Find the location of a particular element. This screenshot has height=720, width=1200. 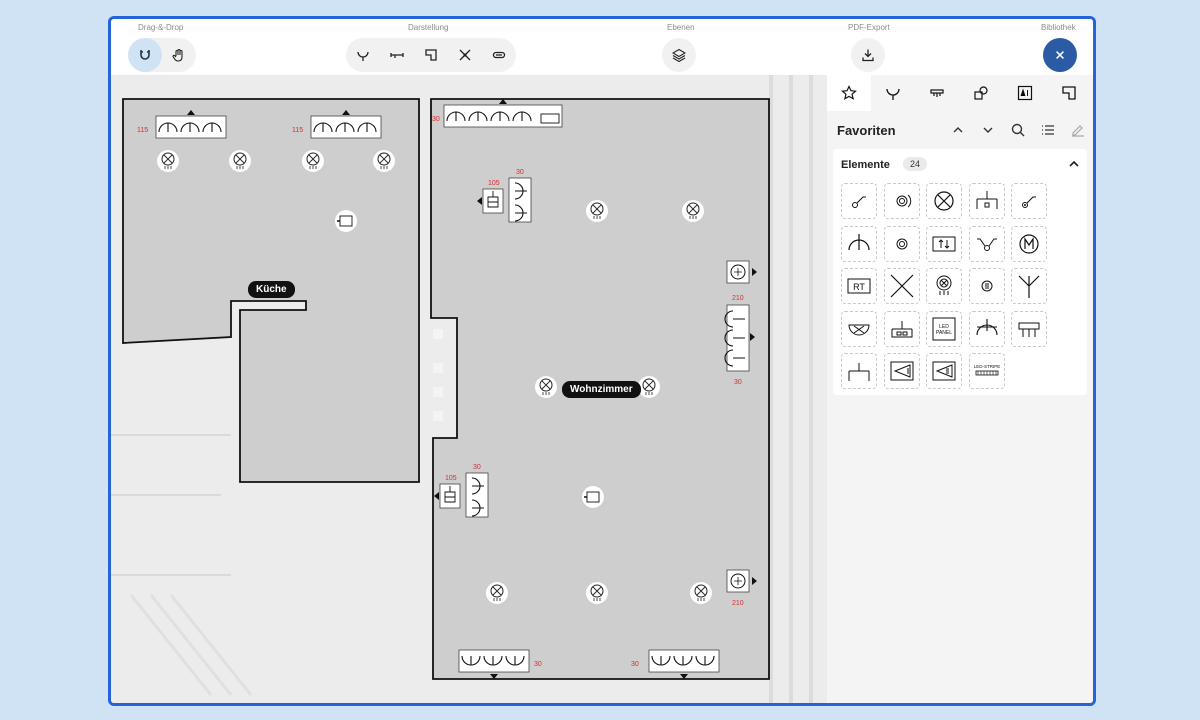

edit-icon is located at coordinates (1078, 130).